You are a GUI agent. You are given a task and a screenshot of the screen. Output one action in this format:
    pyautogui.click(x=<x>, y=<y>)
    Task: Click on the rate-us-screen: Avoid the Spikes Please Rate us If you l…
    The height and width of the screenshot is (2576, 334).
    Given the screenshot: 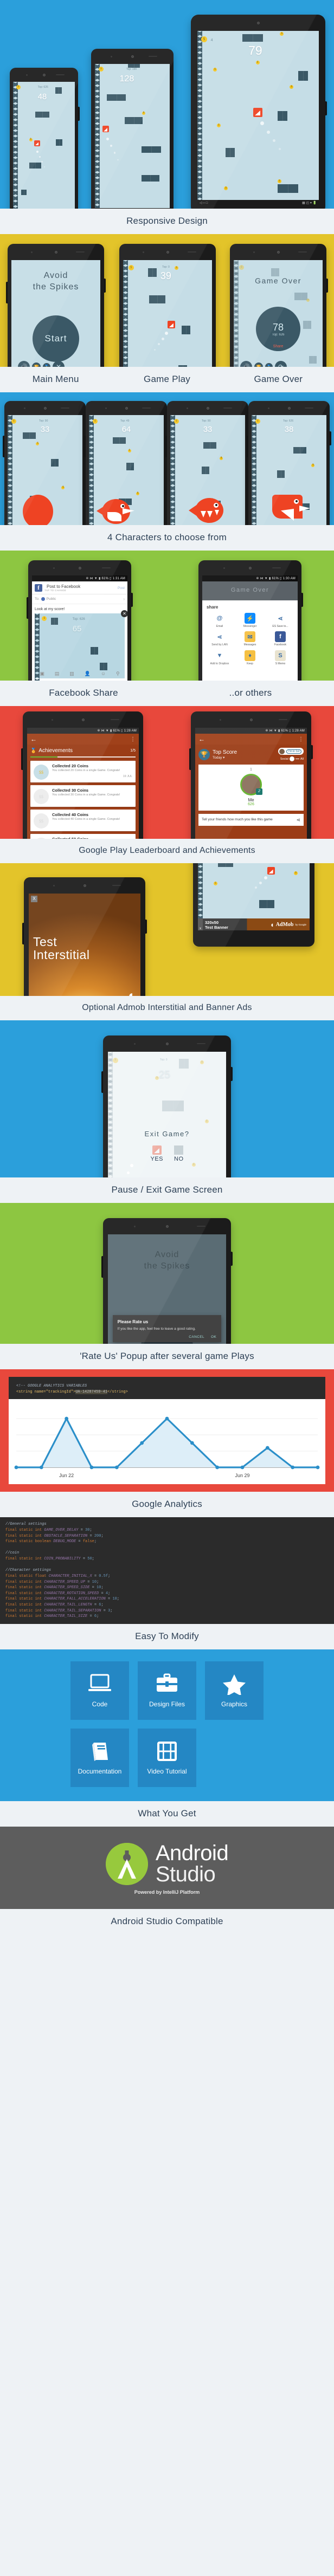 What is the action you would take?
    pyautogui.click(x=167, y=1289)
    